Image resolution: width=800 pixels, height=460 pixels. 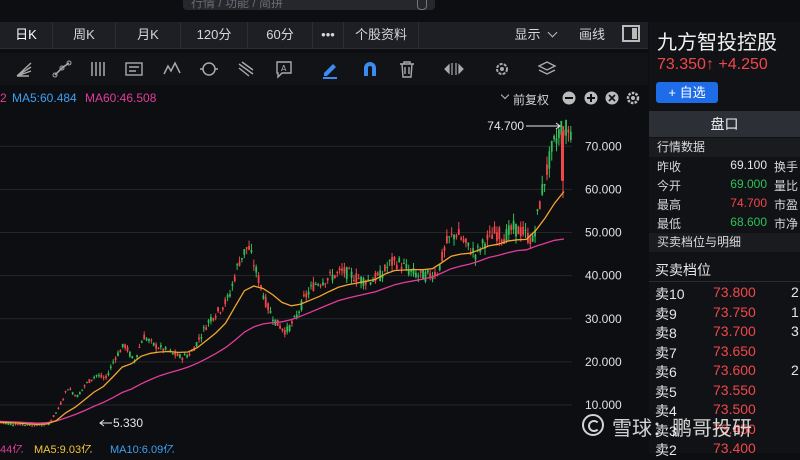 What do you see at coordinates (603, 233) in the screenshot?
I see `y-tick-label: 50.000` at bounding box center [603, 233].